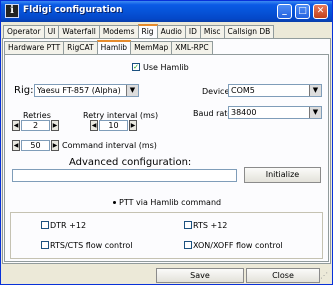 The image size is (333, 285). Describe the element at coordinates (73, 10) in the screenshot. I see `window-title: Fldigi configuration` at that location.